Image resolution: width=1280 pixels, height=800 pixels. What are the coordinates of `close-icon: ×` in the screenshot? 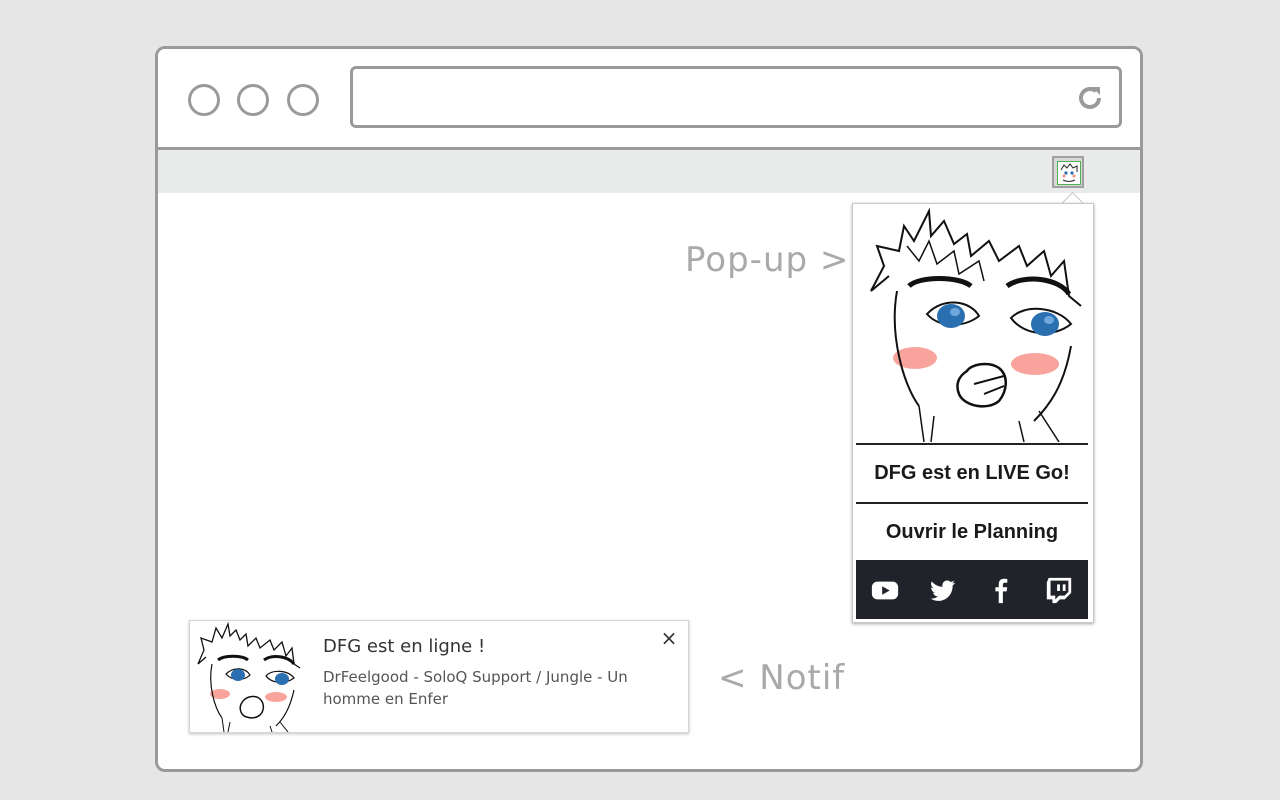 It's located at (669, 638).